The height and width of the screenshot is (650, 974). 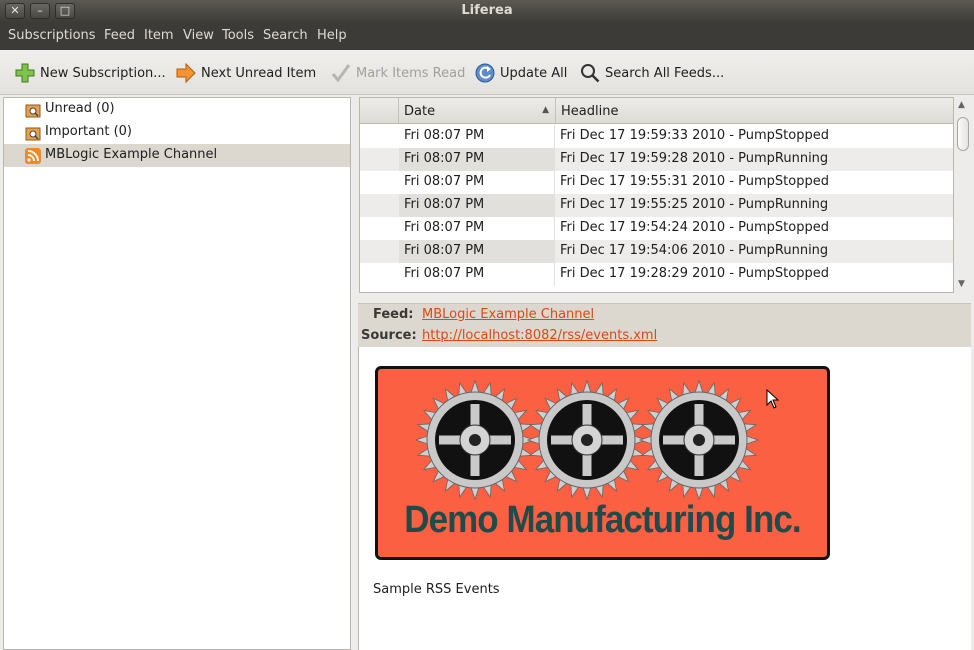 What do you see at coordinates (379, 111) in the screenshot?
I see `column-header-flag` at bounding box center [379, 111].